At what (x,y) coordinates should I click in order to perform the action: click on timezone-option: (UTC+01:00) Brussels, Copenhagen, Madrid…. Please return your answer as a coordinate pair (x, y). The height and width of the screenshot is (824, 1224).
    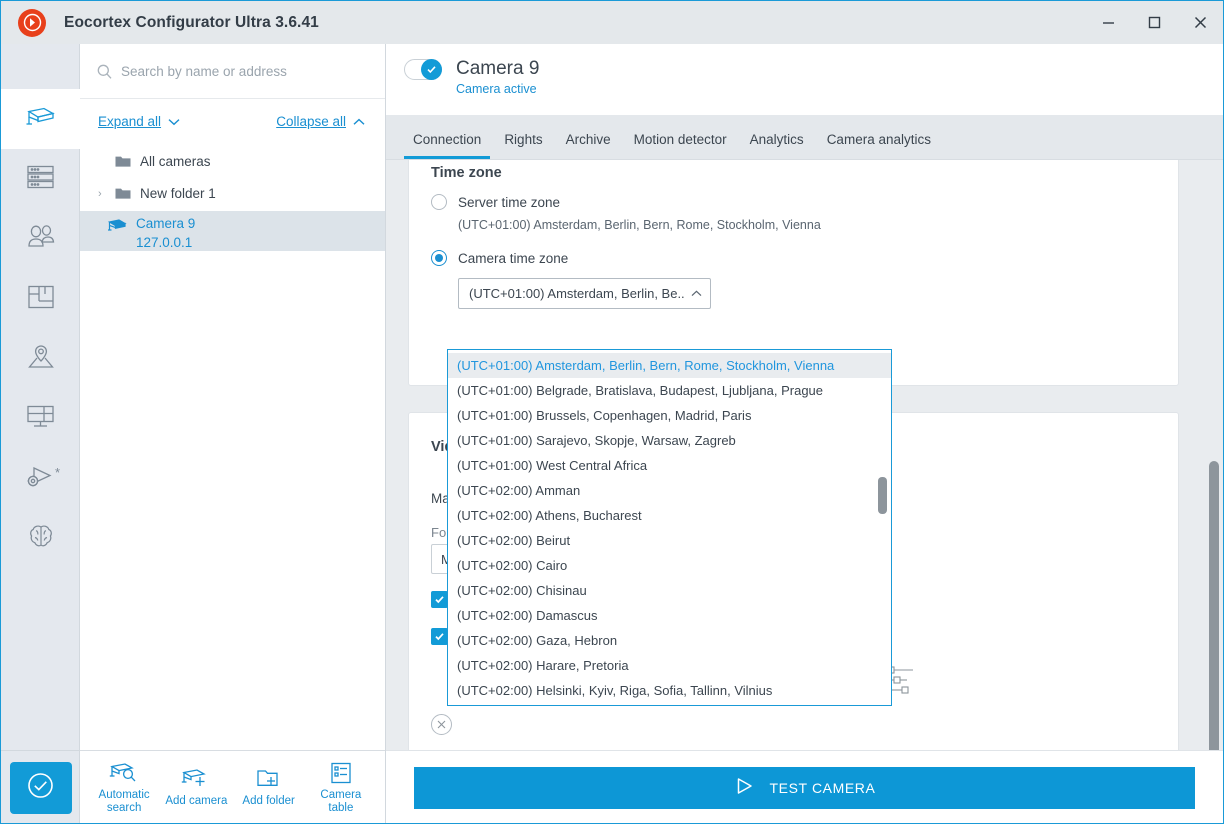
    Looking at the image, I should click on (669, 415).